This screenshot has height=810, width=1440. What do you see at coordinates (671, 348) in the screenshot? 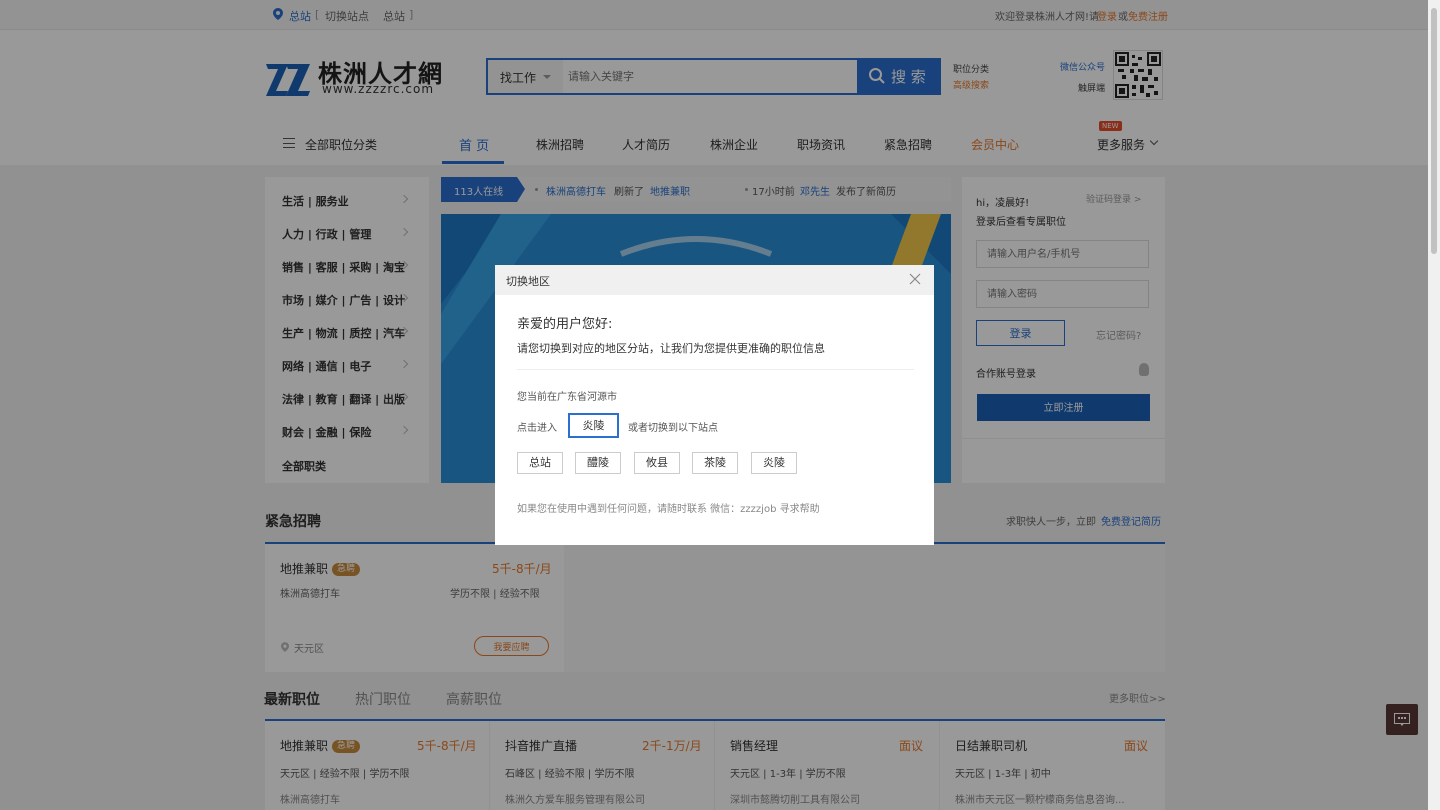
I see `modal-message: 请您切换到对应的地区分站，让我们为您提供更准确的职位信息` at bounding box center [671, 348].